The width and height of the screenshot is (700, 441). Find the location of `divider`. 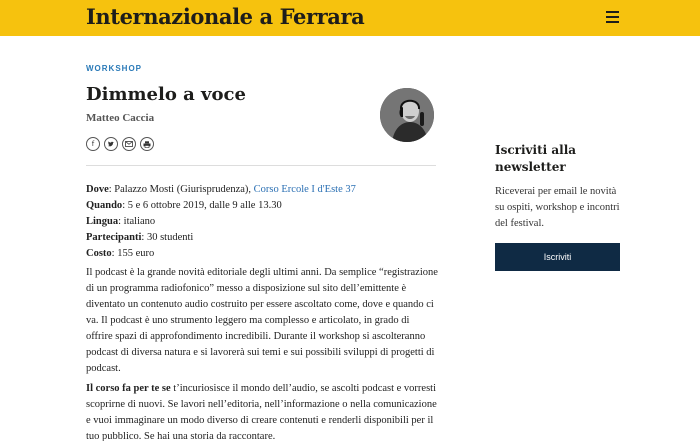

divider is located at coordinates (261, 165).